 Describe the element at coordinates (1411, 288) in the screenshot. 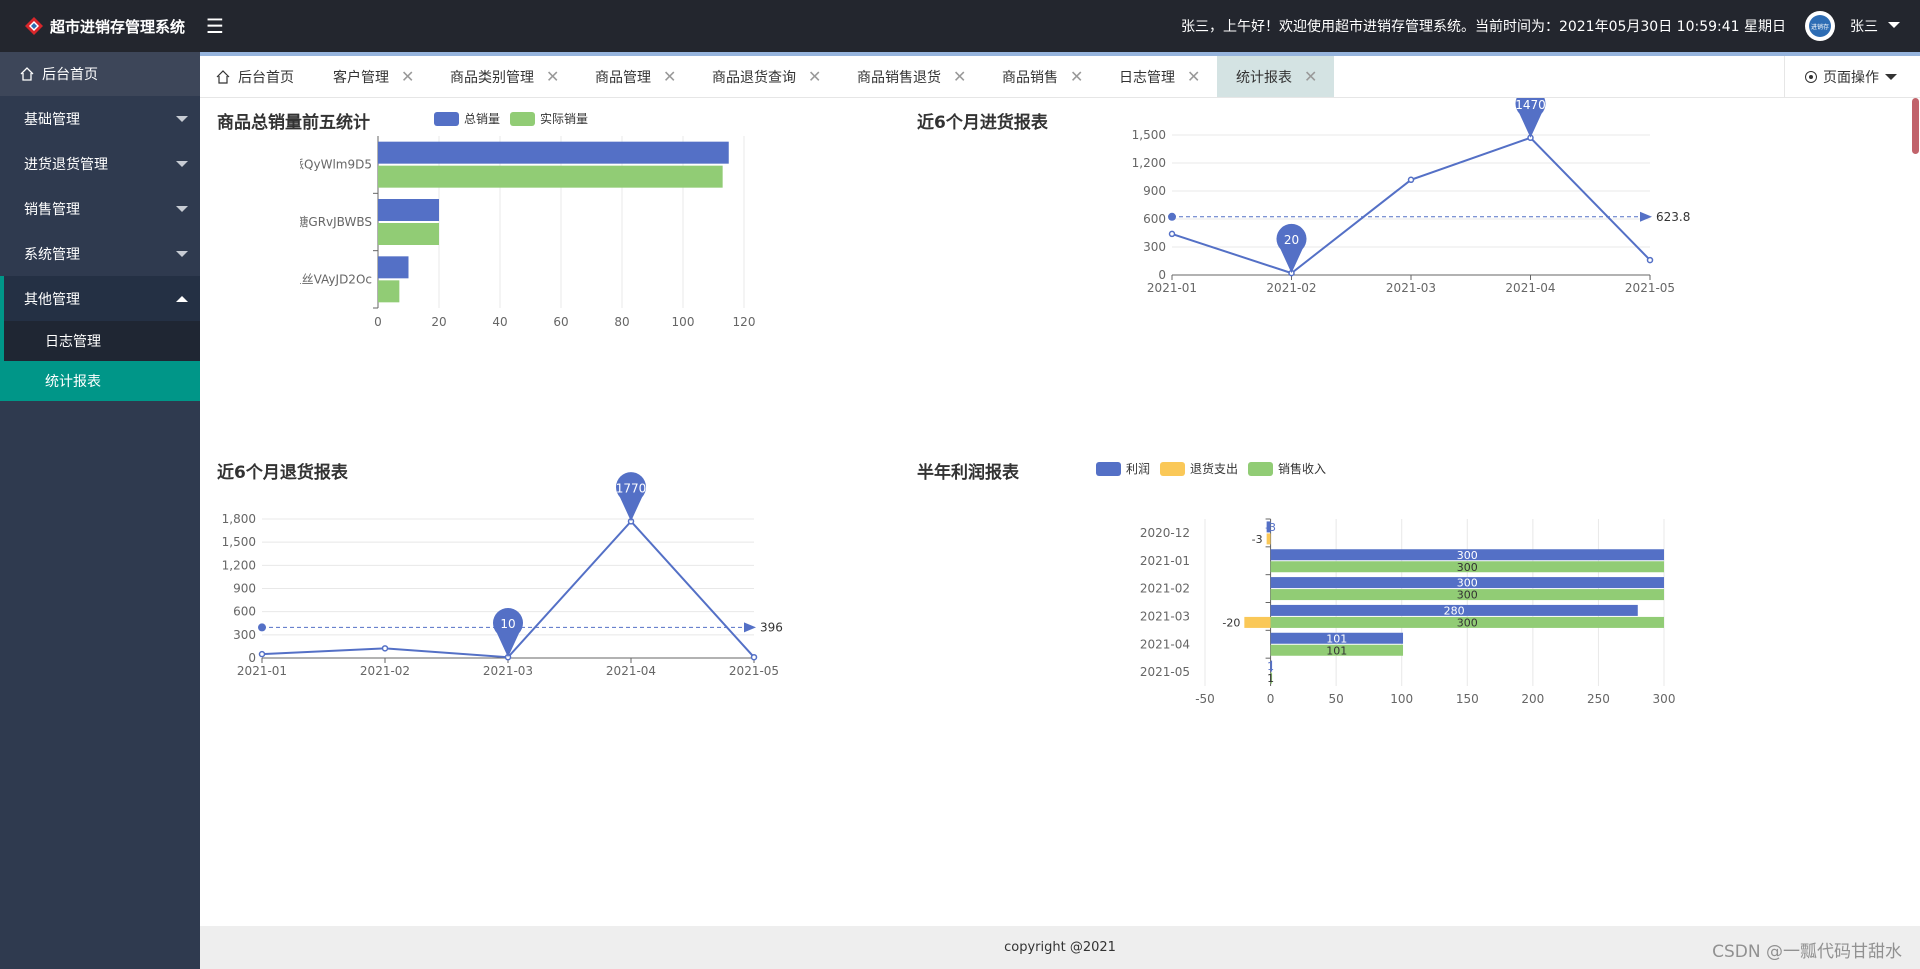

I see `x-tick-label: 2021-03` at that location.